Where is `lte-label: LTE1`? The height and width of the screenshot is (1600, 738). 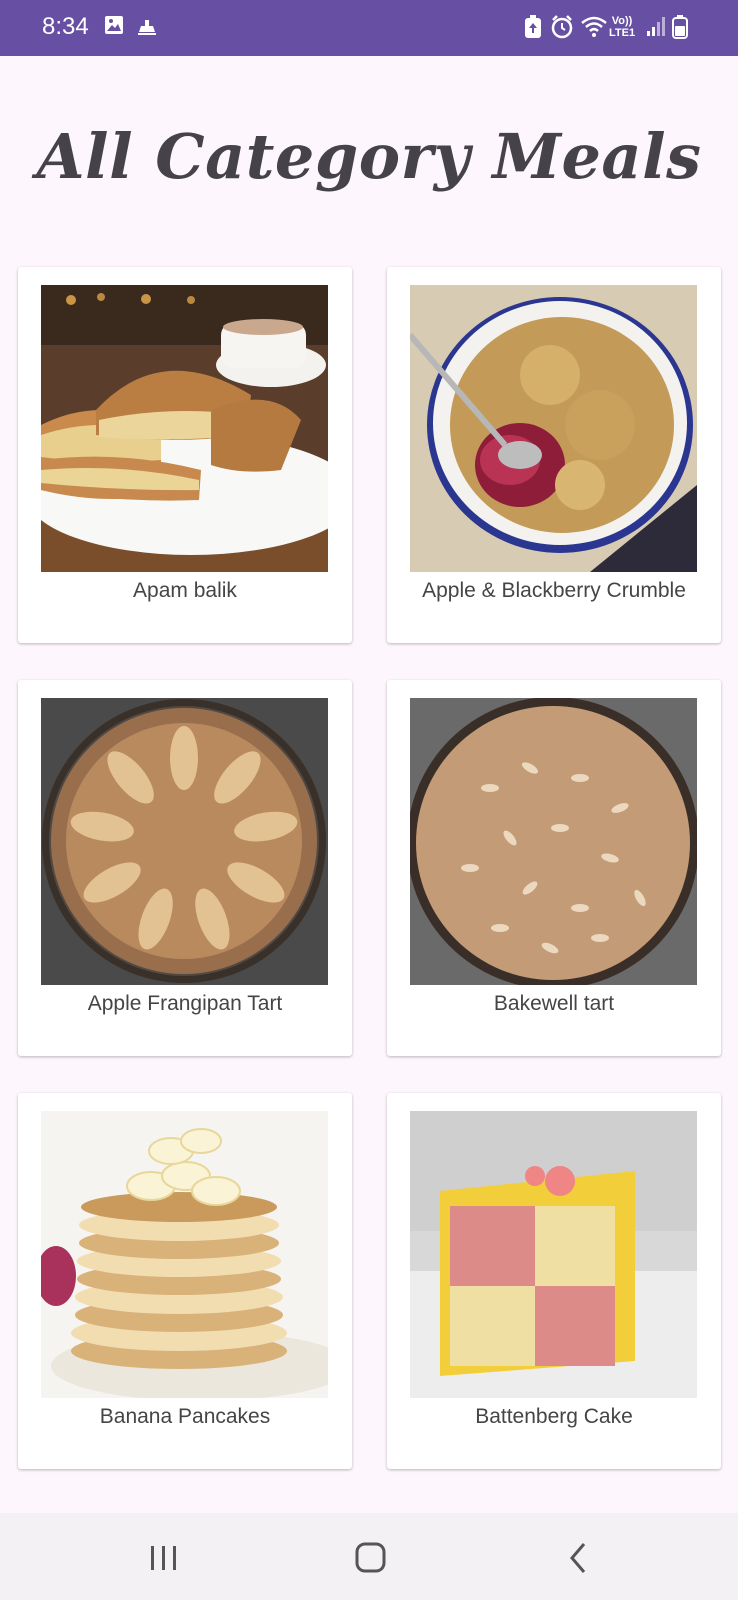
lte-label: LTE1 is located at coordinates (622, 33).